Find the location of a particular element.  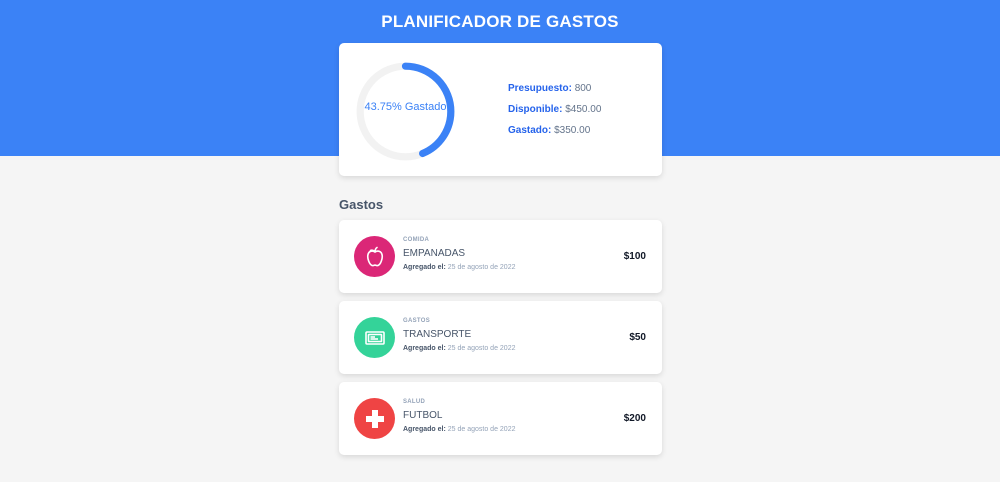

spent-line: Gastado: $350.00 is located at coordinates (554, 135).